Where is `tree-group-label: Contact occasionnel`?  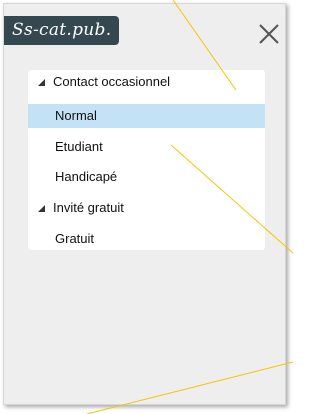 tree-group-label: Contact occasionnel is located at coordinates (112, 81).